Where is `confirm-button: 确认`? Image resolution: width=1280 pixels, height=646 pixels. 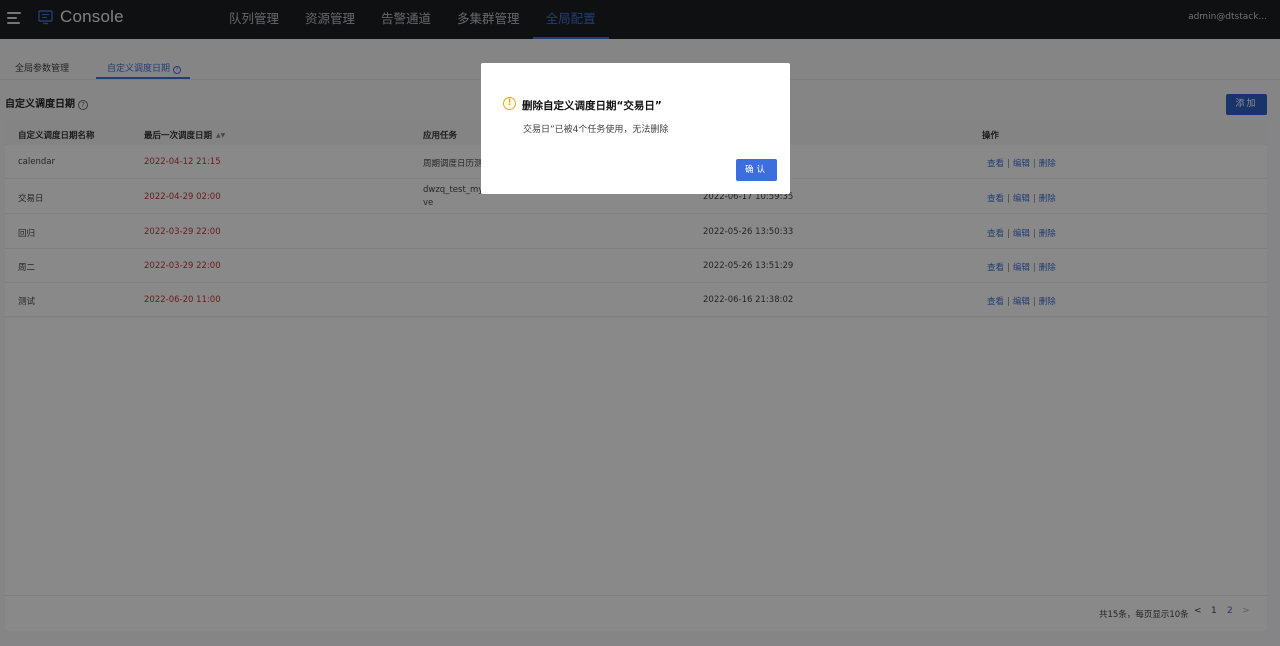
confirm-button: 确认 is located at coordinates (756, 170).